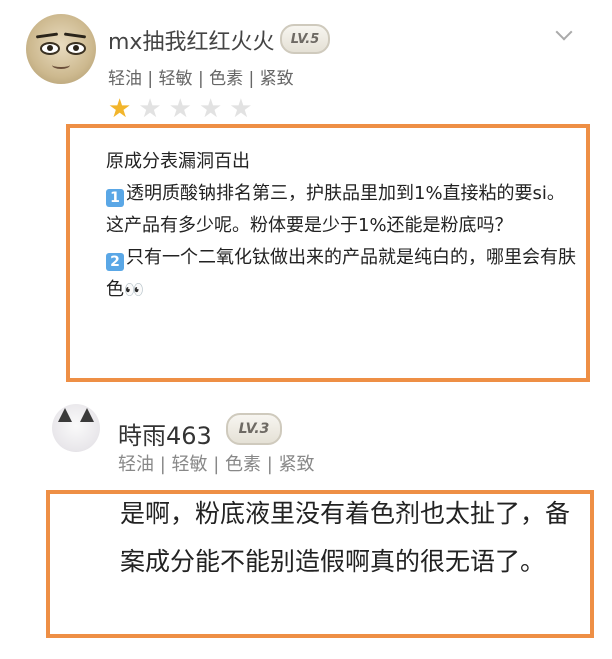 This screenshot has height=659, width=612. I want to click on username: 時雨463, so click(165, 433).